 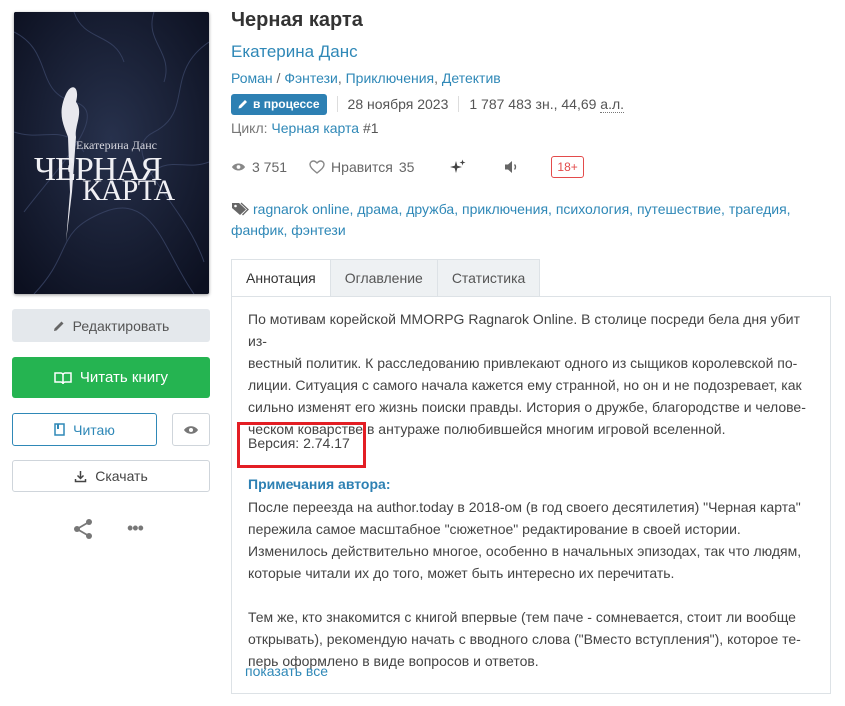 I want to click on edit-button-label: Редактировать, so click(x=121, y=325).